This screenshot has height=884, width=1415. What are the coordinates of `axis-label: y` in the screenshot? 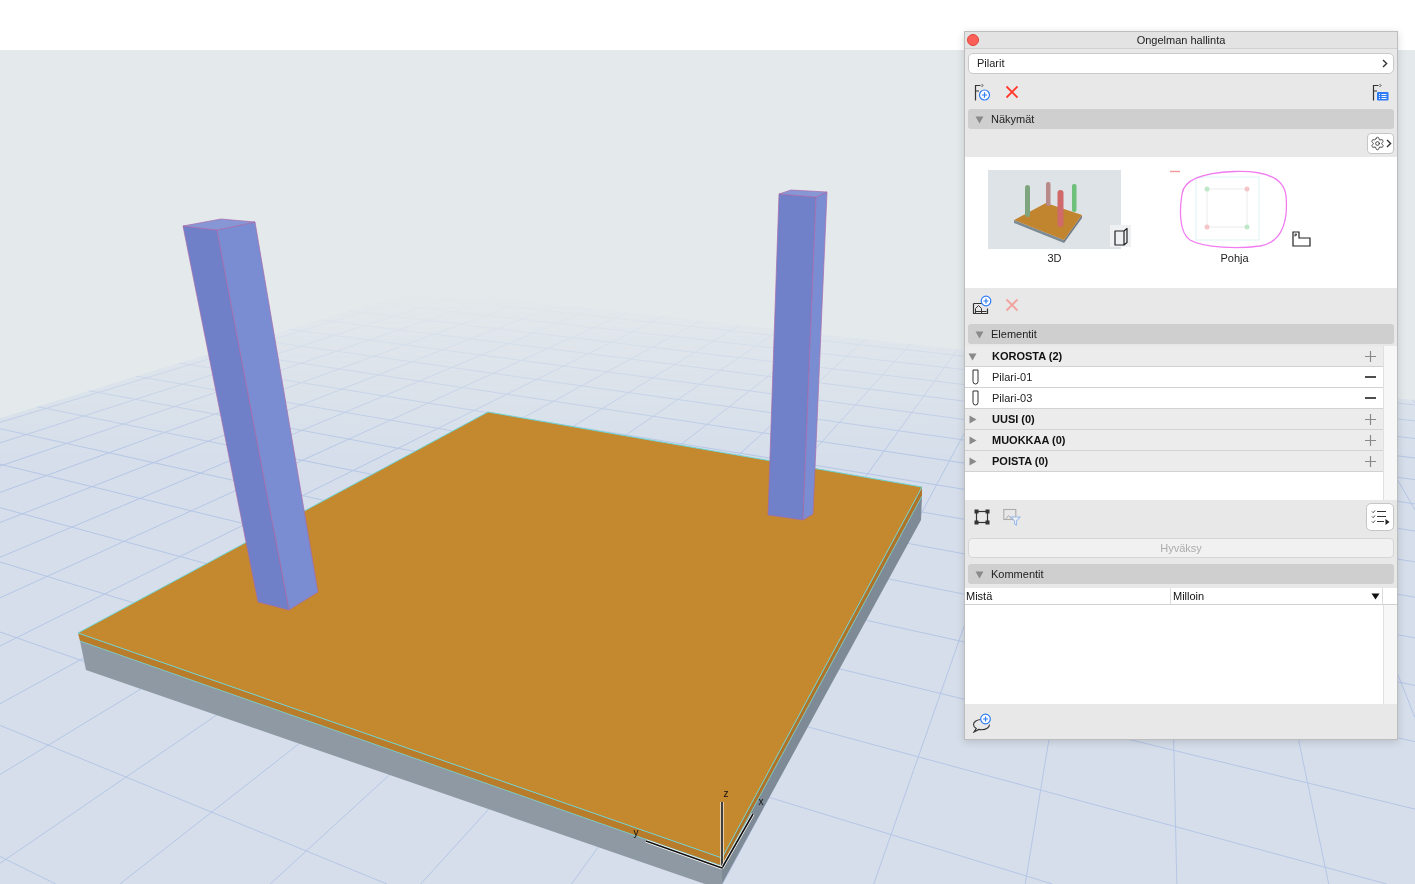 It's located at (636, 832).